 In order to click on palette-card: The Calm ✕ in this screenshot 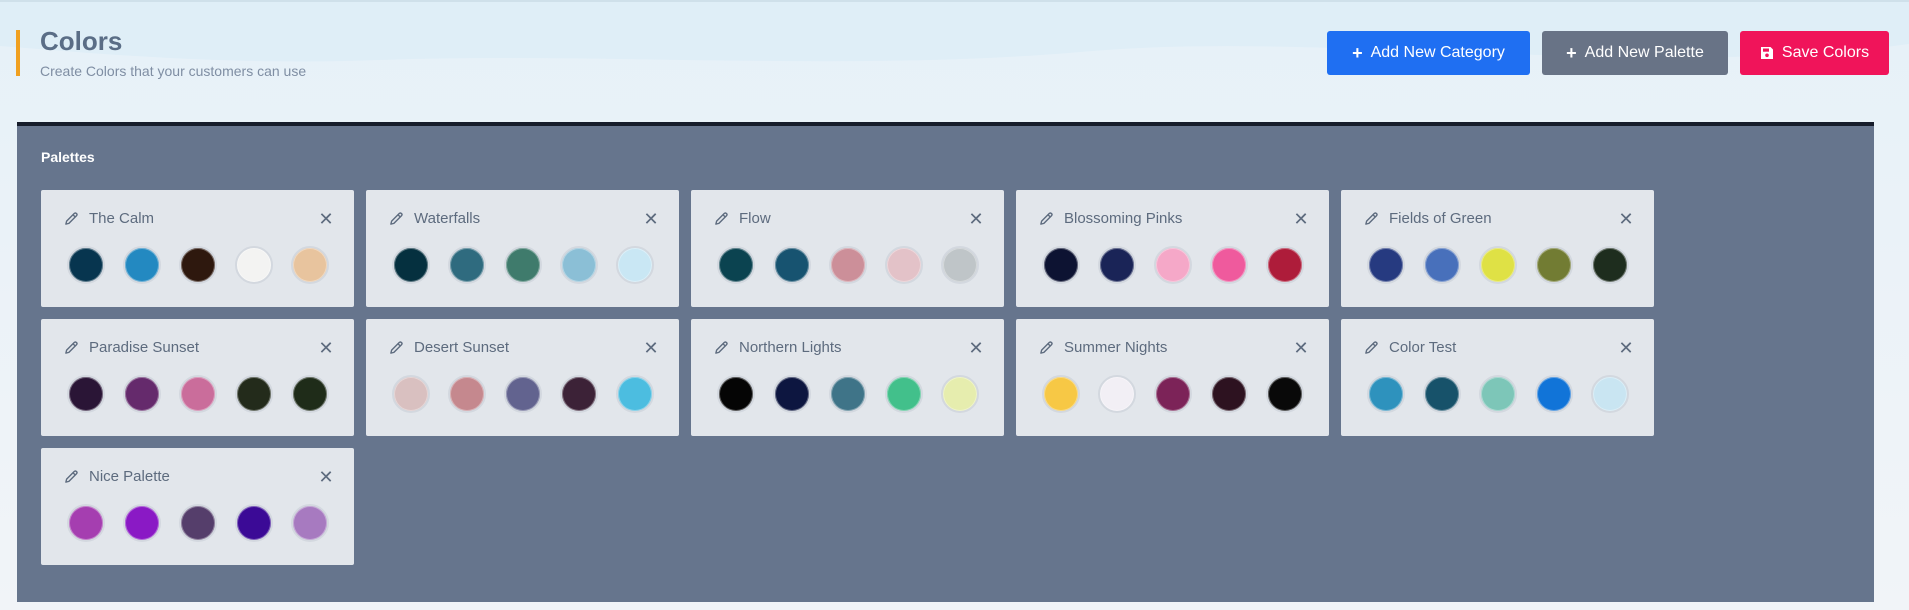, I will do `click(197, 248)`.